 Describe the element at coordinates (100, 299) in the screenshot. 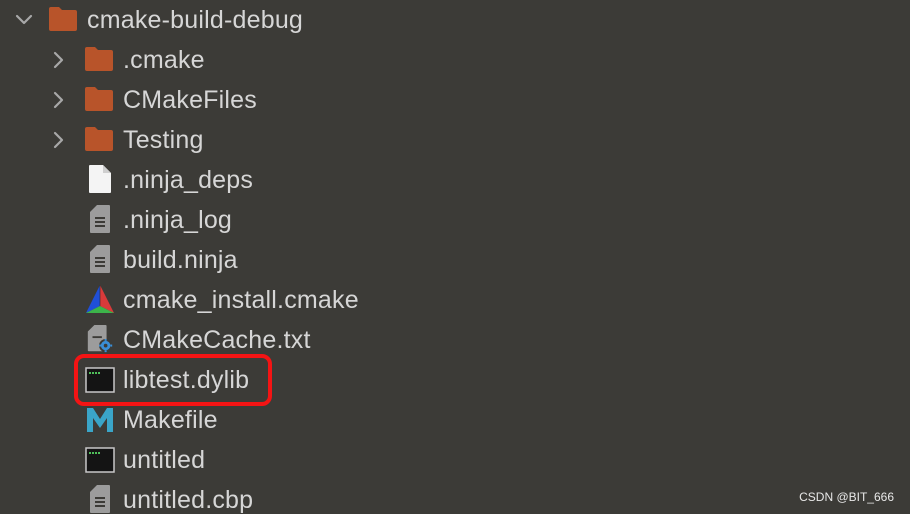

I see `cmake-icon` at that location.